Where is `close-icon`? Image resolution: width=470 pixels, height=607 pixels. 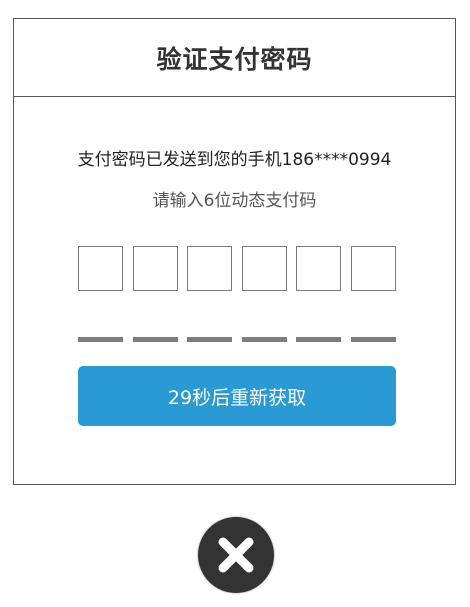 close-icon is located at coordinates (236, 555).